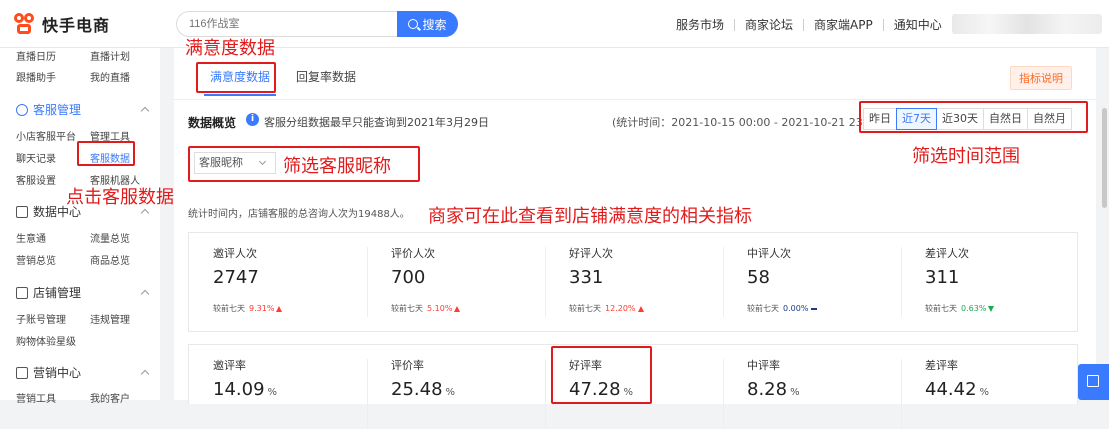 The height and width of the screenshot is (429, 1109). Describe the element at coordinates (127, 55) in the screenshot. I see `sidebar-item-live-plan: 直播计划` at that location.